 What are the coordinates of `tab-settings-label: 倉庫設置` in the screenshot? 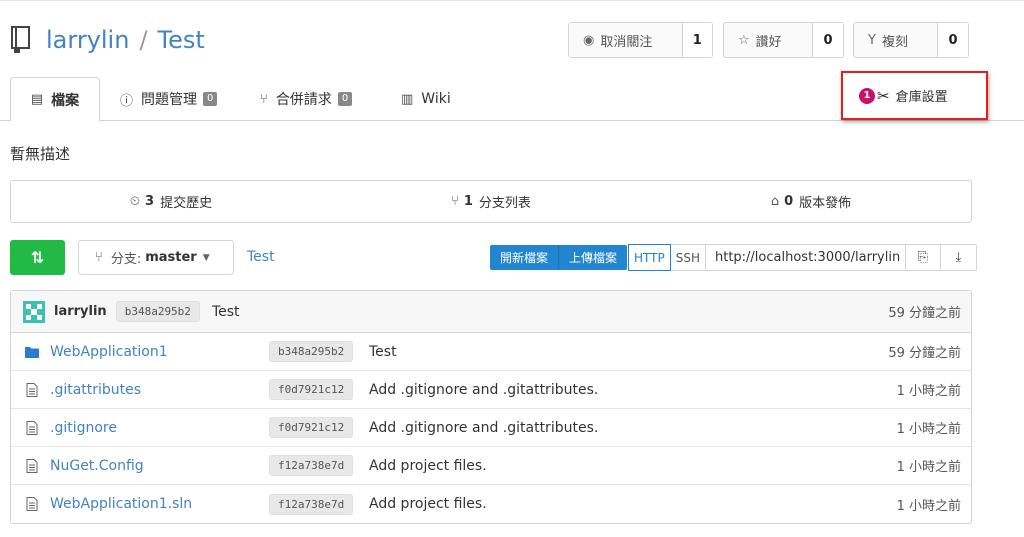 It's located at (921, 97).